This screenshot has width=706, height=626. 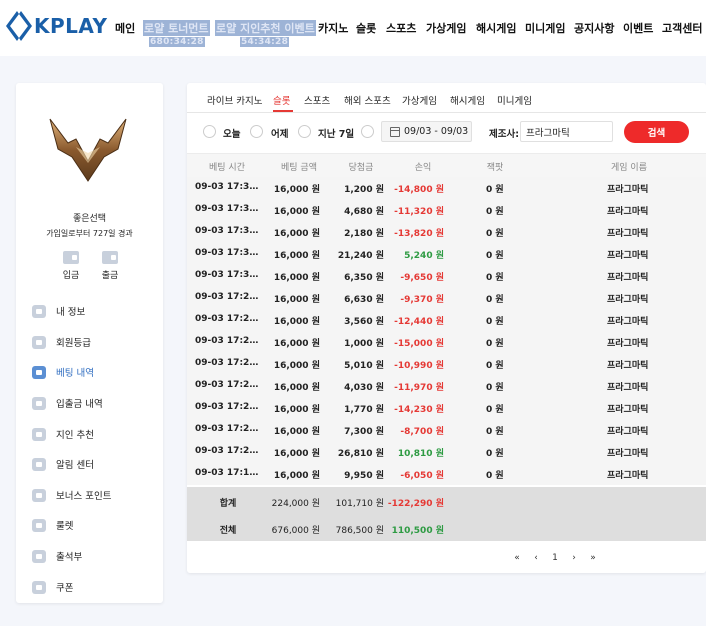 What do you see at coordinates (423, 168) in the screenshot?
I see `header-profit-loss: 손익` at bounding box center [423, 168].